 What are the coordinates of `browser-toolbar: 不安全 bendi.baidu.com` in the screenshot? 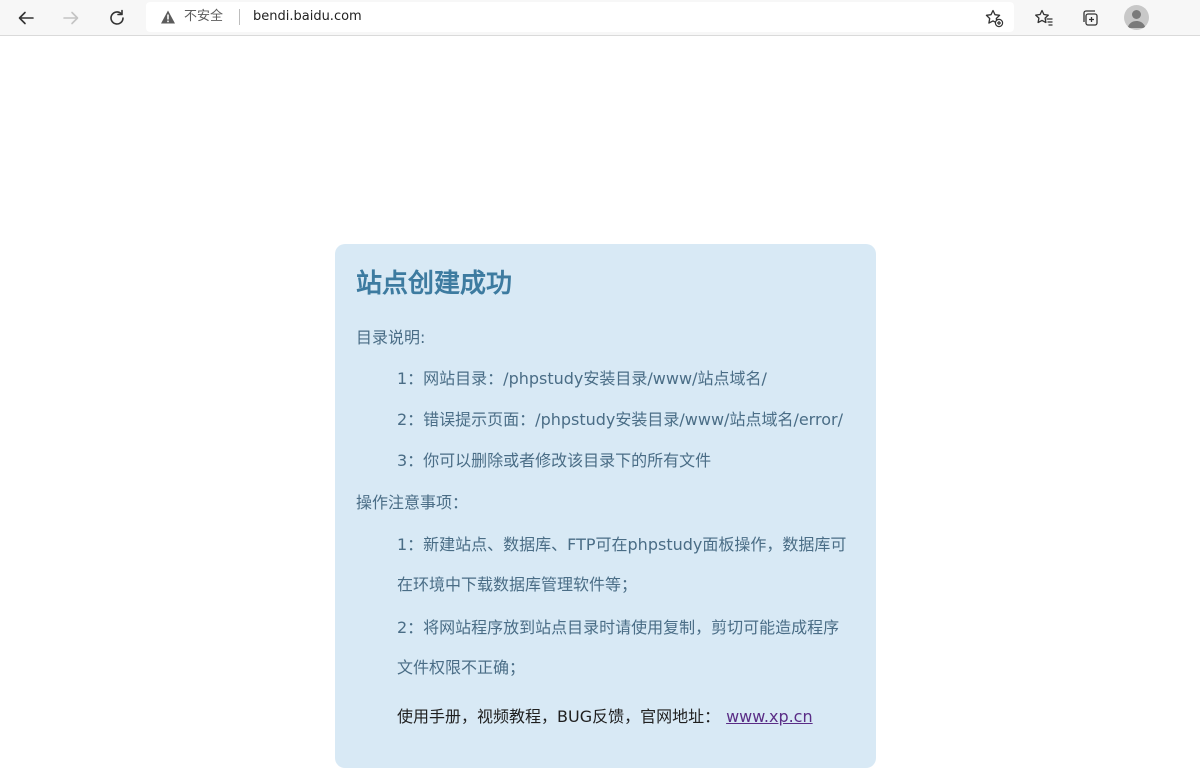 It's located at (600, 18).